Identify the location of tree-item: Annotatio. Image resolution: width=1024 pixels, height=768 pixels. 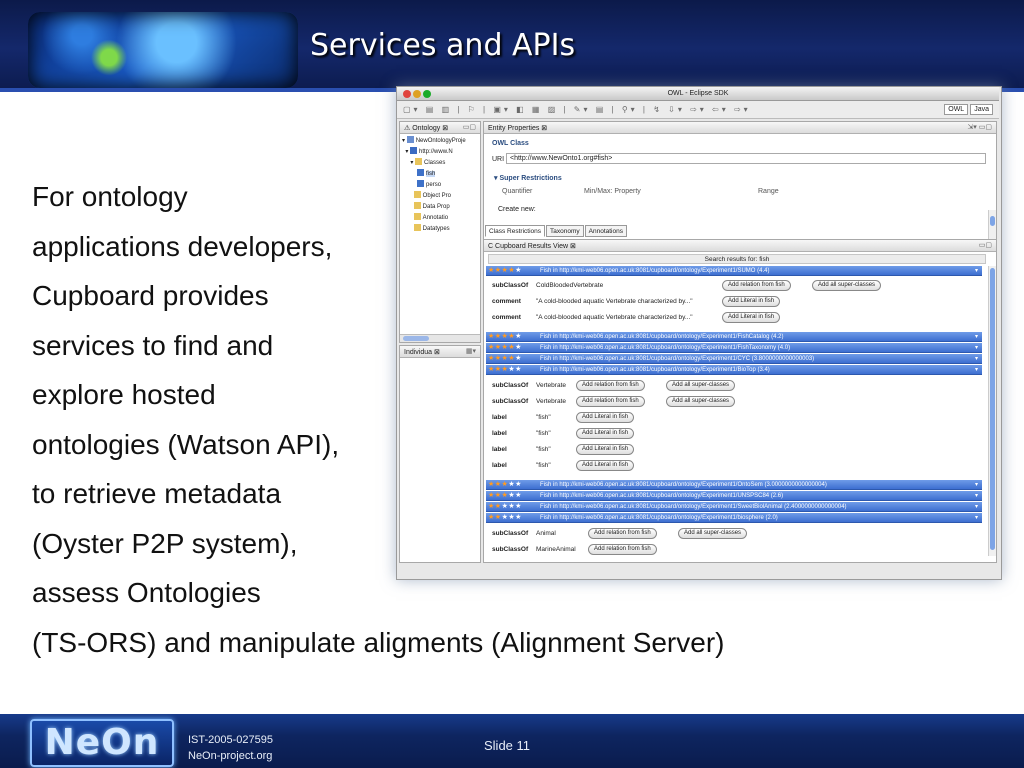
(434, 218).